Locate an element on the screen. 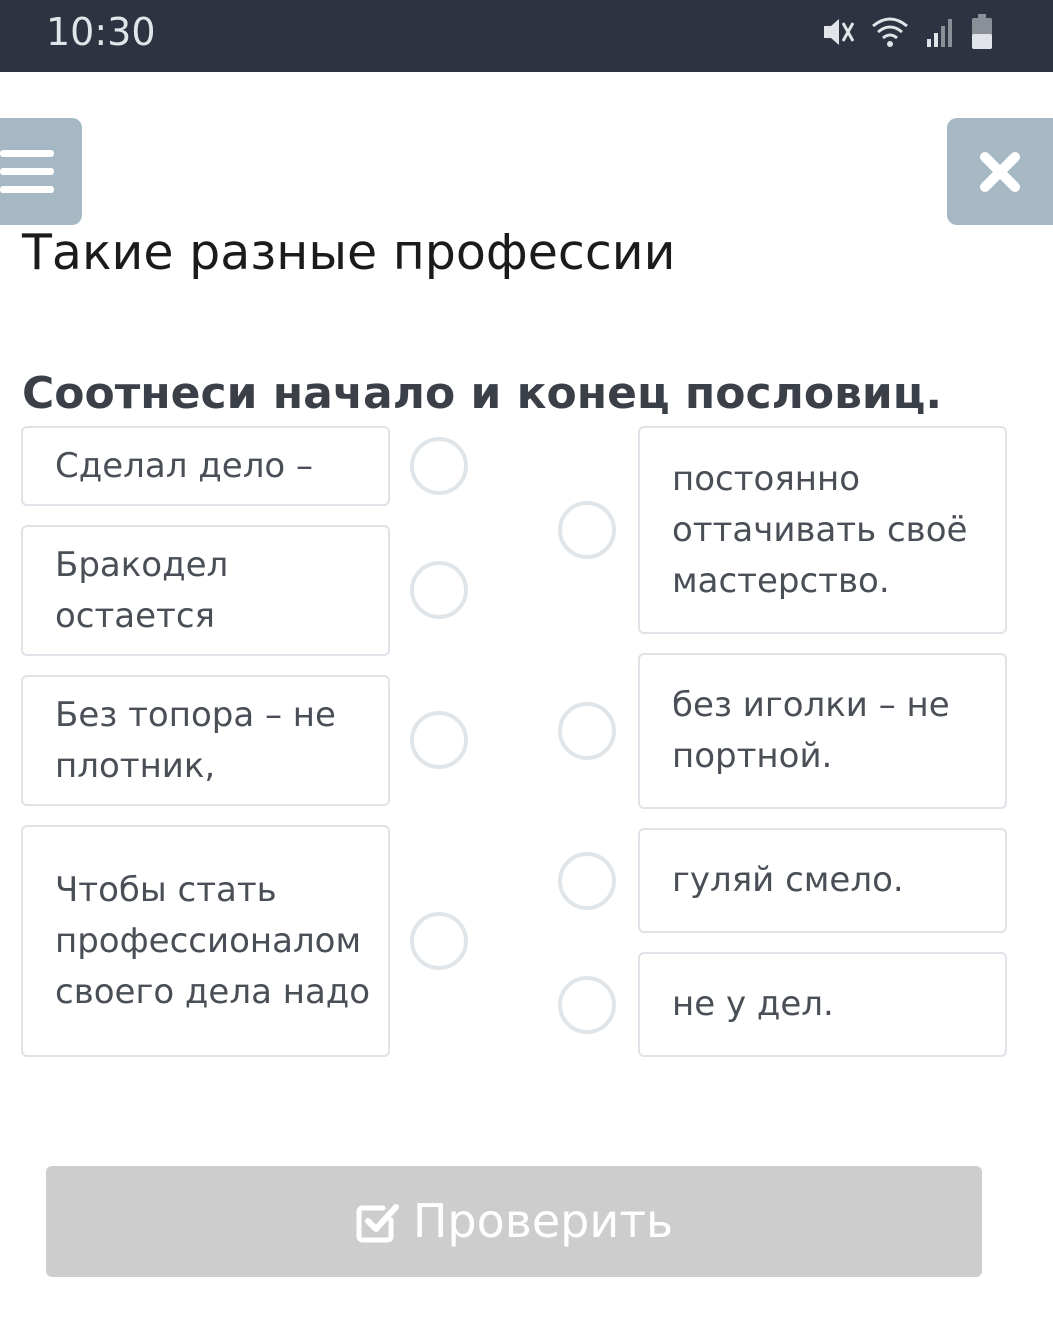  status-icons is located at coordinates (907, 32).